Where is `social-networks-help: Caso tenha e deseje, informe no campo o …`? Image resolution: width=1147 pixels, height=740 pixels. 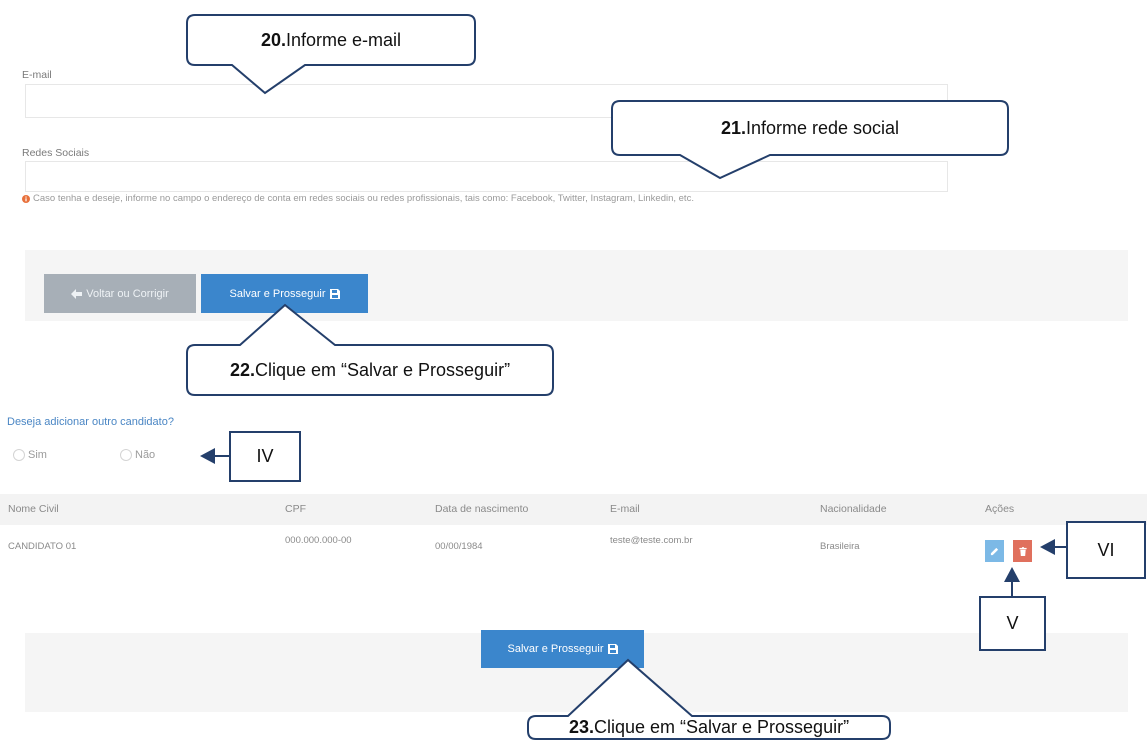 social-networks-help: Caso tenha e deseje, informe no campo o … is located at coordinates (358, 198).